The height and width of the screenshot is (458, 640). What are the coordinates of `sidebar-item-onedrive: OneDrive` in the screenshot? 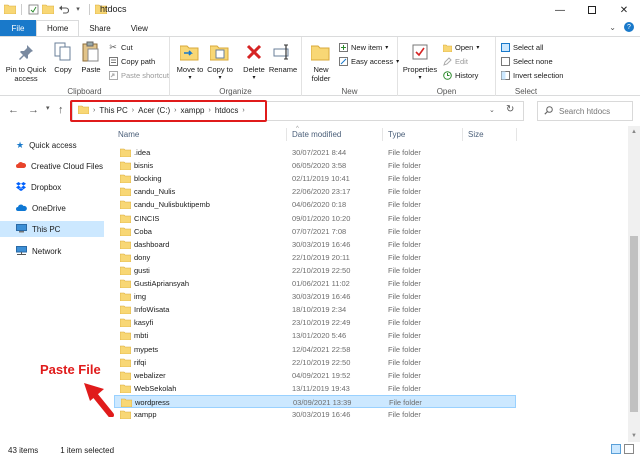 It's located at (52, 208).